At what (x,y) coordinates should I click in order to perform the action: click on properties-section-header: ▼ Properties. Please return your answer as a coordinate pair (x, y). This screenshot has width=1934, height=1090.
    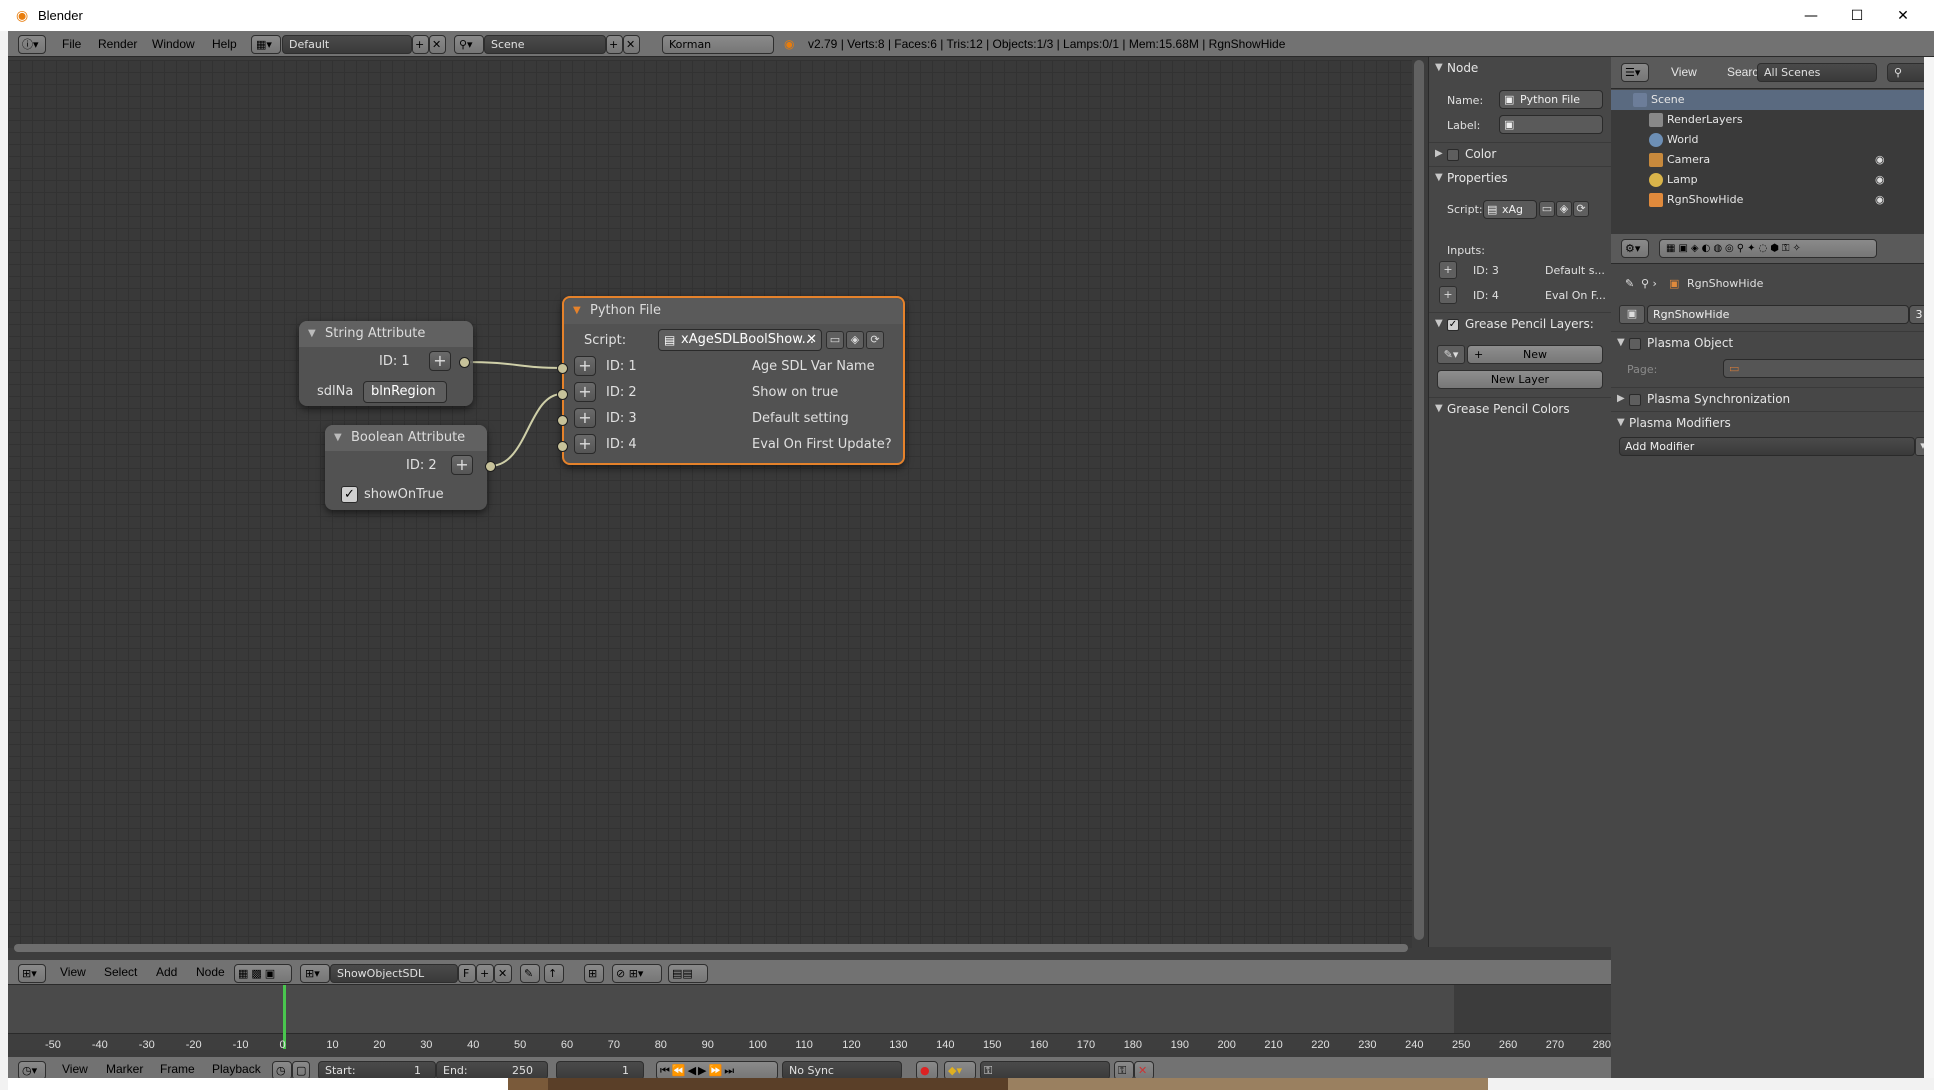
    Looking at the image, I should click on (1520, 177).